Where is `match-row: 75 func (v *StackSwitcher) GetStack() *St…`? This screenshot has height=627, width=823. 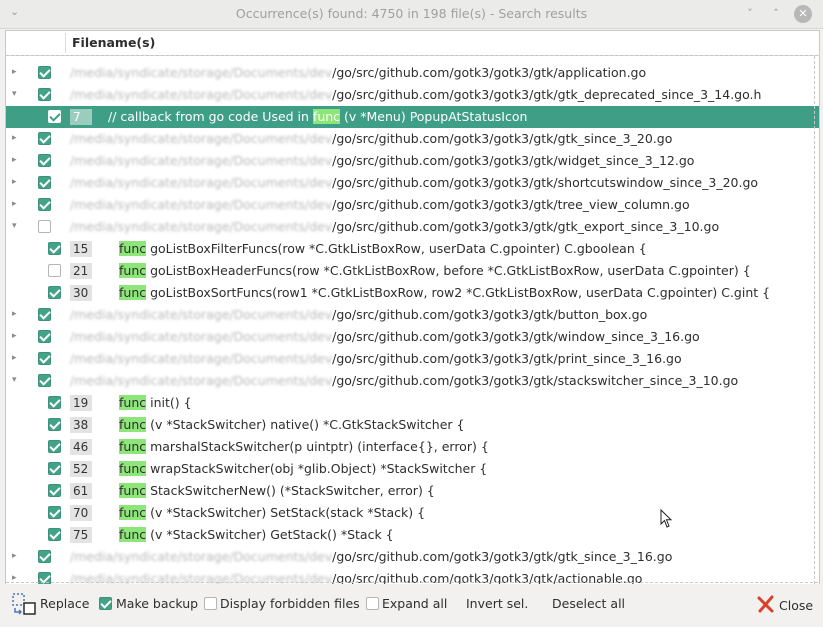
match-row: 75 func (v *StackSwitcher) GetStack() *St… is located at coordinates (412, 535).